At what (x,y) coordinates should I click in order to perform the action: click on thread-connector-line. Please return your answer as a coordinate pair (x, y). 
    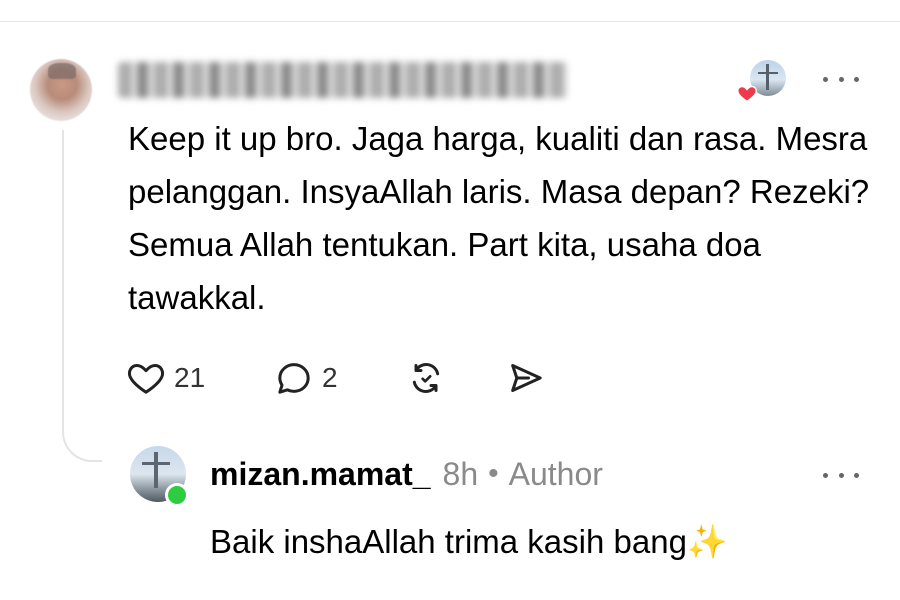
    Looking at the image, I should click on (82, 296).